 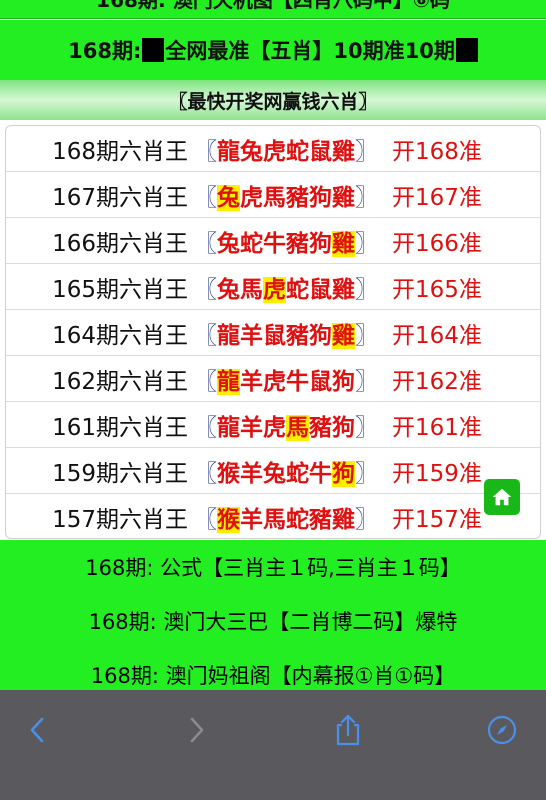 I want to click on table-row: 166期六肖王〖兔蛇牛豬狗雞〗开166准, so click(x=273, y=241).